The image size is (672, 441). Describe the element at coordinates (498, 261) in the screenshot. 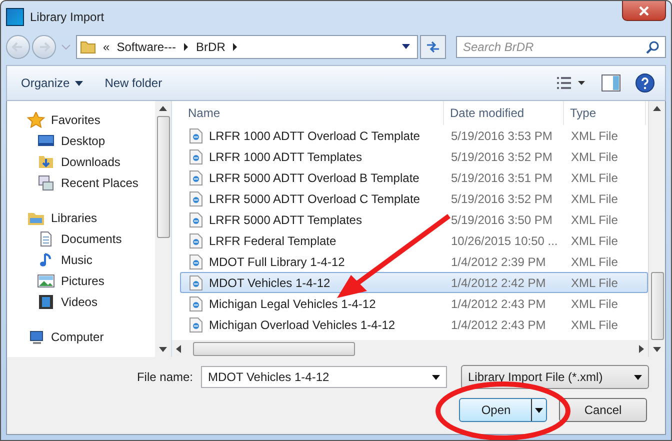

I see `date-cell-text: 1/4/2012 2:39 PM` at that location.